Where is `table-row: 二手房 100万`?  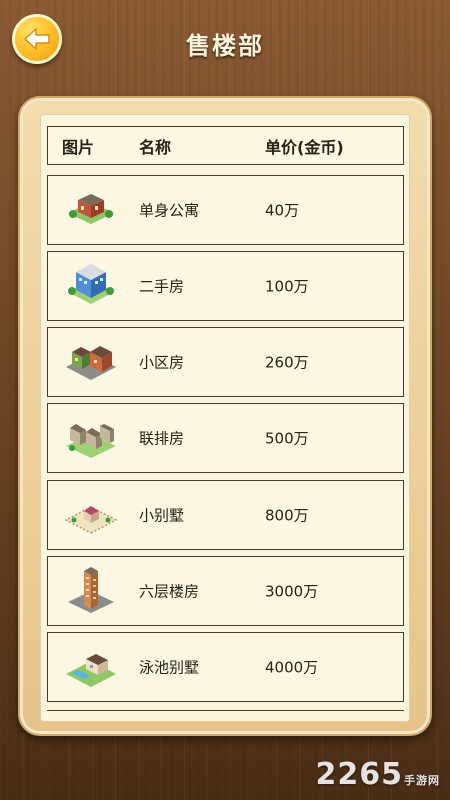
table-row: 二手房 100万 is located at coordinates (225, 286).